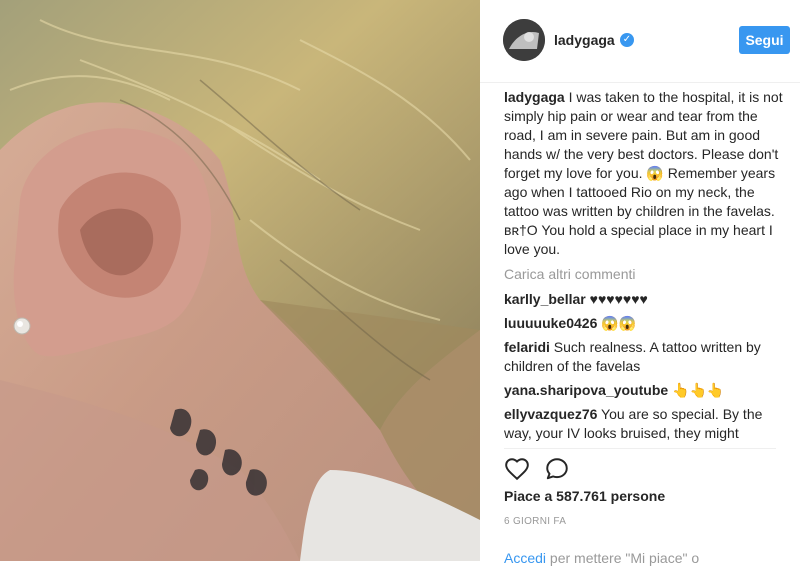  I want to click on comment-text: 👆👆👆, so click(698, 390).